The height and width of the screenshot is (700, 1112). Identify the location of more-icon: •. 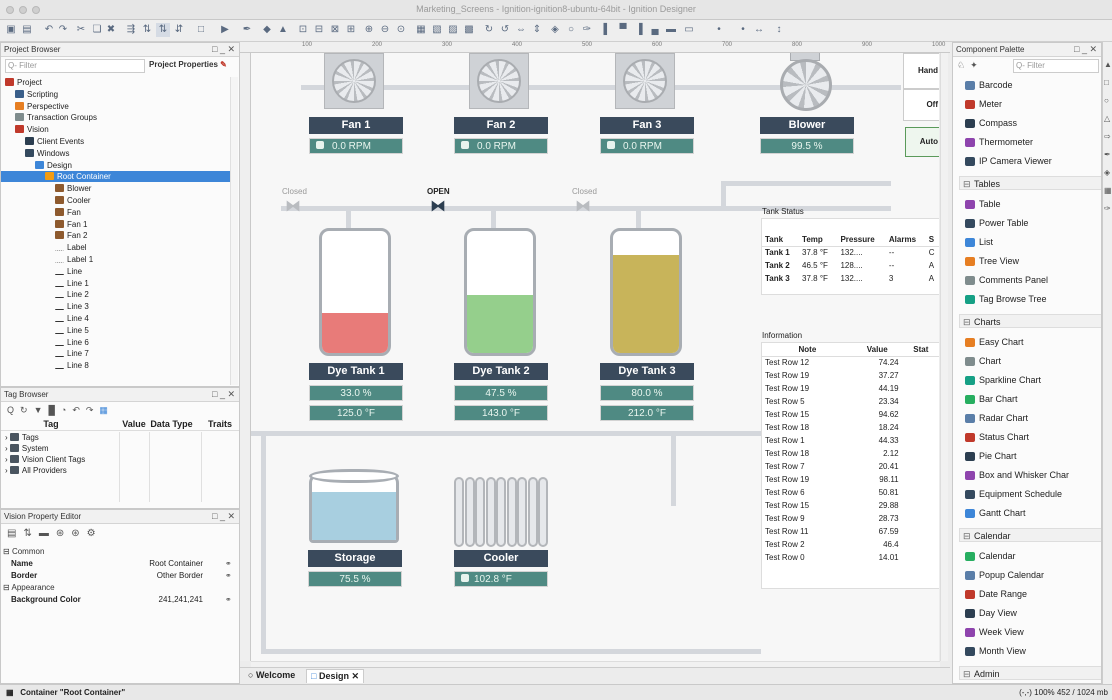
(719, 30).